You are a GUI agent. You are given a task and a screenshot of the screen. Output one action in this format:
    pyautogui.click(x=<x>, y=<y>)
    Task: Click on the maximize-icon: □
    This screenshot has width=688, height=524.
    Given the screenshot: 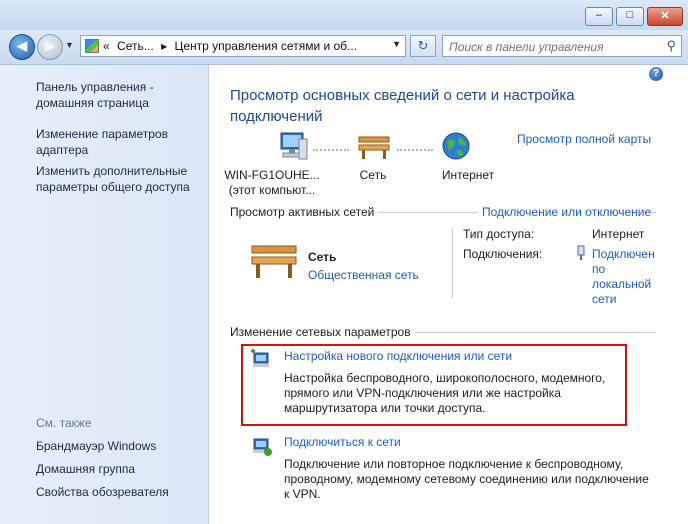 What is the action you would take?
    pyautogui.click(x=630, y=15)
    